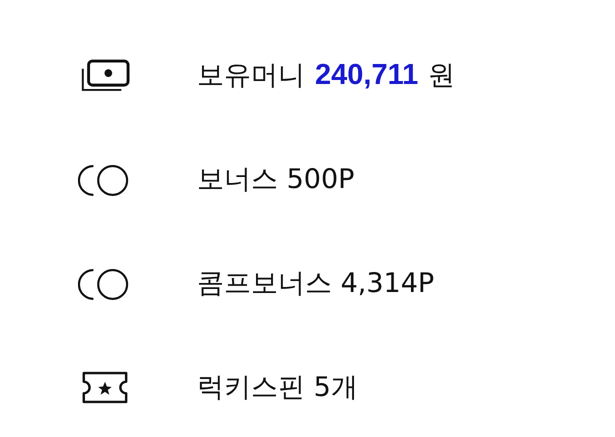  Describe the element at coordinates (366, 75) in the screenshot. I see `balance-amount: 240,711` at that location.